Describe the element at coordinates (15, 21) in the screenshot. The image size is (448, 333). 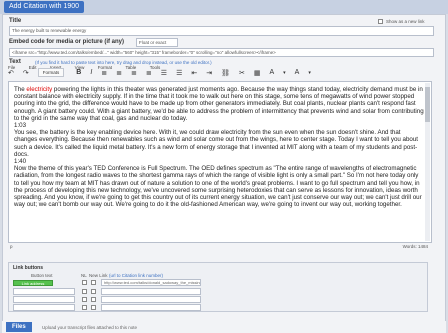
I see `title-label: Title` at that location.